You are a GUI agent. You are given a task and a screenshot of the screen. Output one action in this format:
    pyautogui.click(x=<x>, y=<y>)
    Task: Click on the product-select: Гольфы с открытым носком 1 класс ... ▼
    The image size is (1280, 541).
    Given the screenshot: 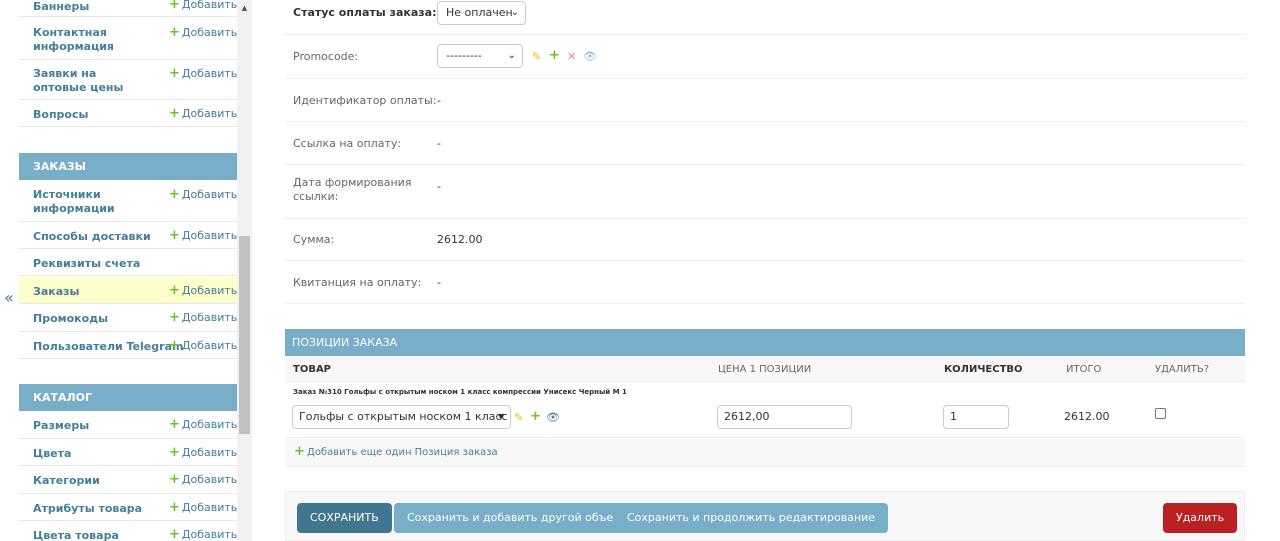 What is the action you would take?
    pyautogui.click(x=401, y=425)
    